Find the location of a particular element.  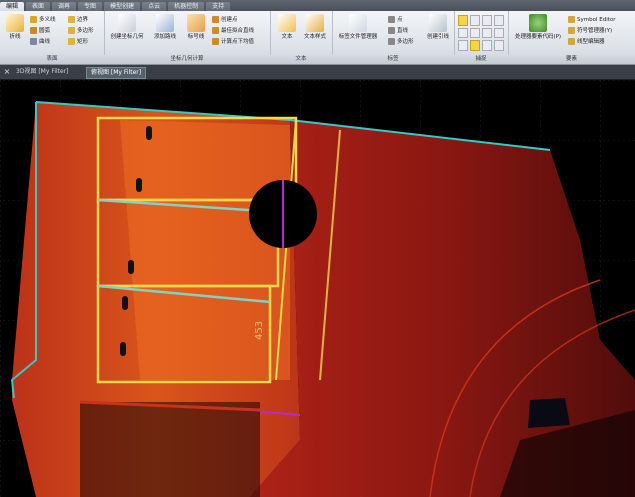

curve-label: 曲线 is located at coordinates (45, 42).